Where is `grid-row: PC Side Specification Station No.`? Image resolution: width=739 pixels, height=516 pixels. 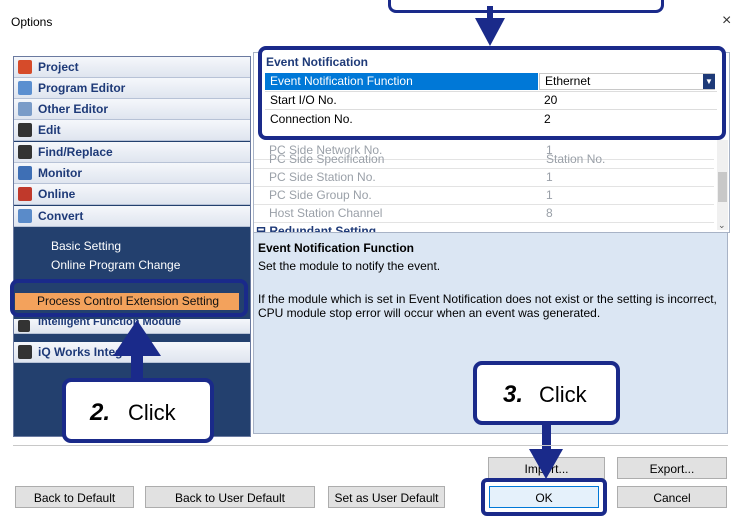
grid-row: PC Side Specification Station No. is located at coordinates (484, 159).